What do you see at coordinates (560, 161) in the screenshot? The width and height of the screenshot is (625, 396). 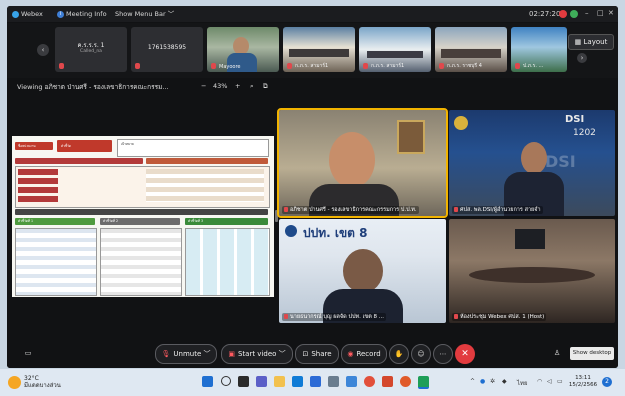 I see `dsi-watermark: DSI` at bounding box center [560, 161].